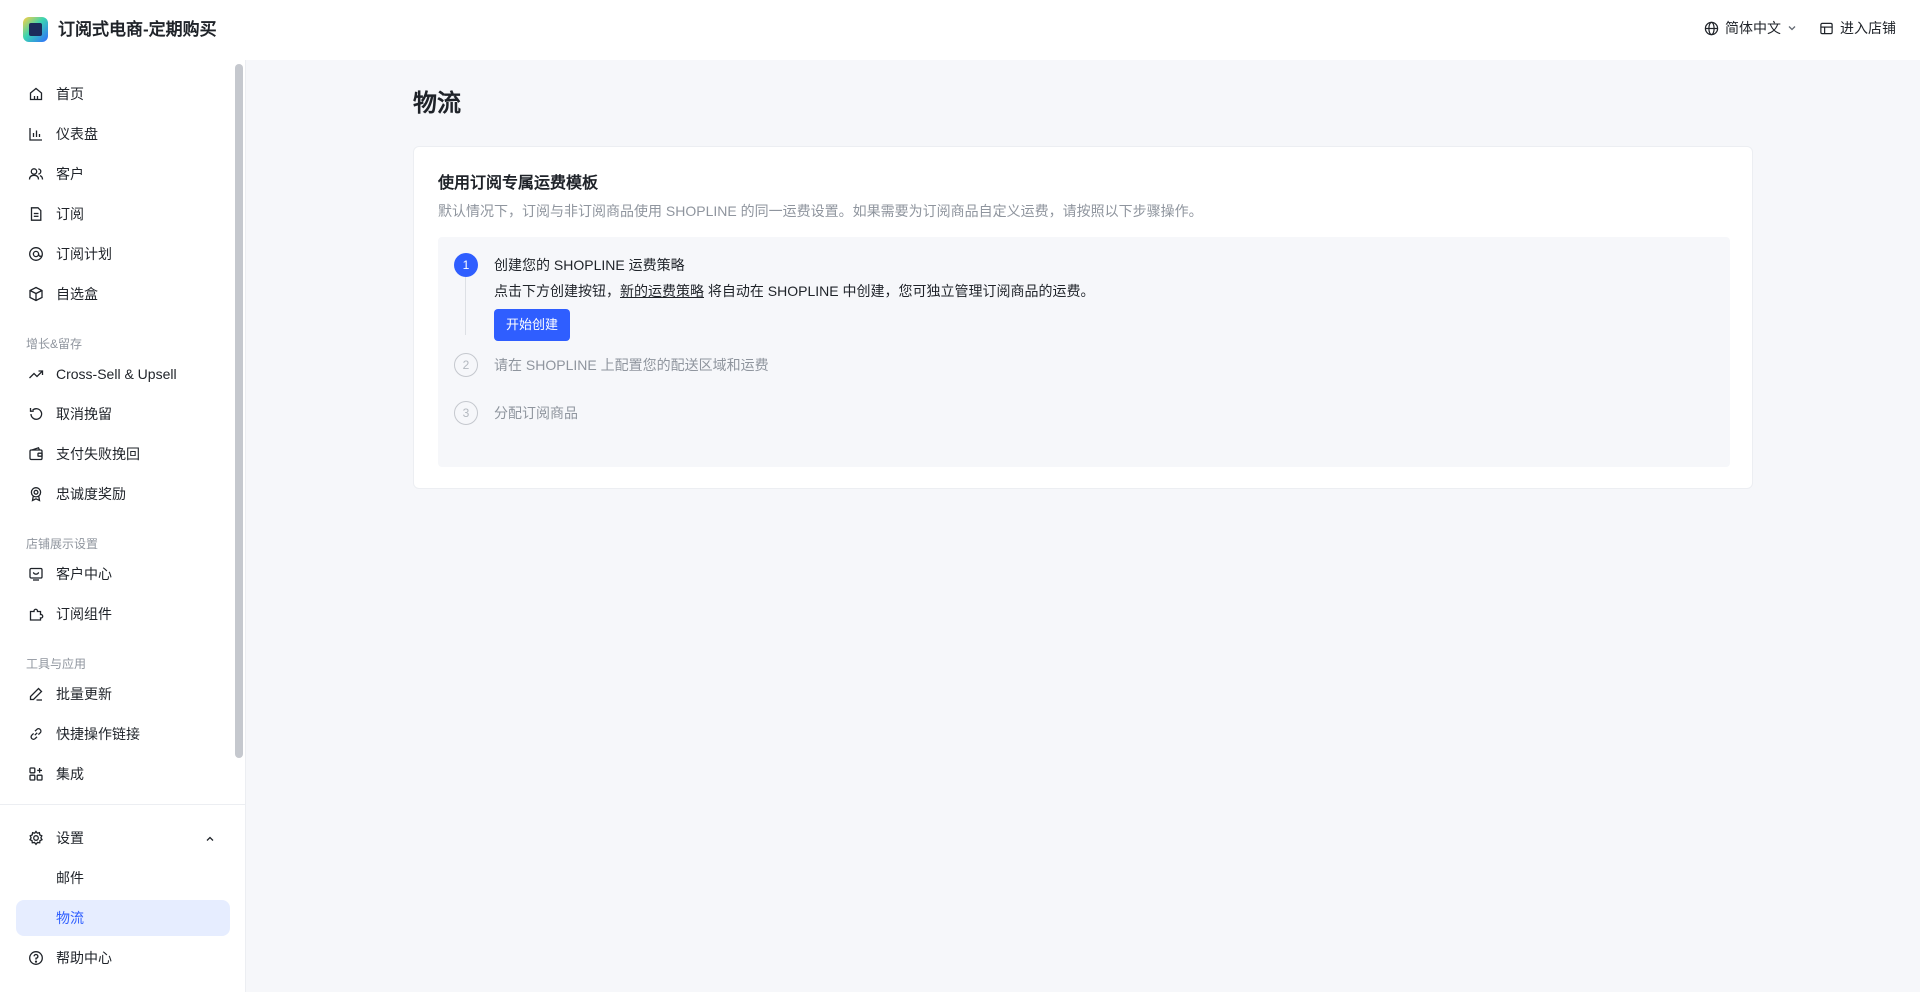  Describe the element at coordinates (1826, 28) in the screenshot. I see `store-icon` at that location.